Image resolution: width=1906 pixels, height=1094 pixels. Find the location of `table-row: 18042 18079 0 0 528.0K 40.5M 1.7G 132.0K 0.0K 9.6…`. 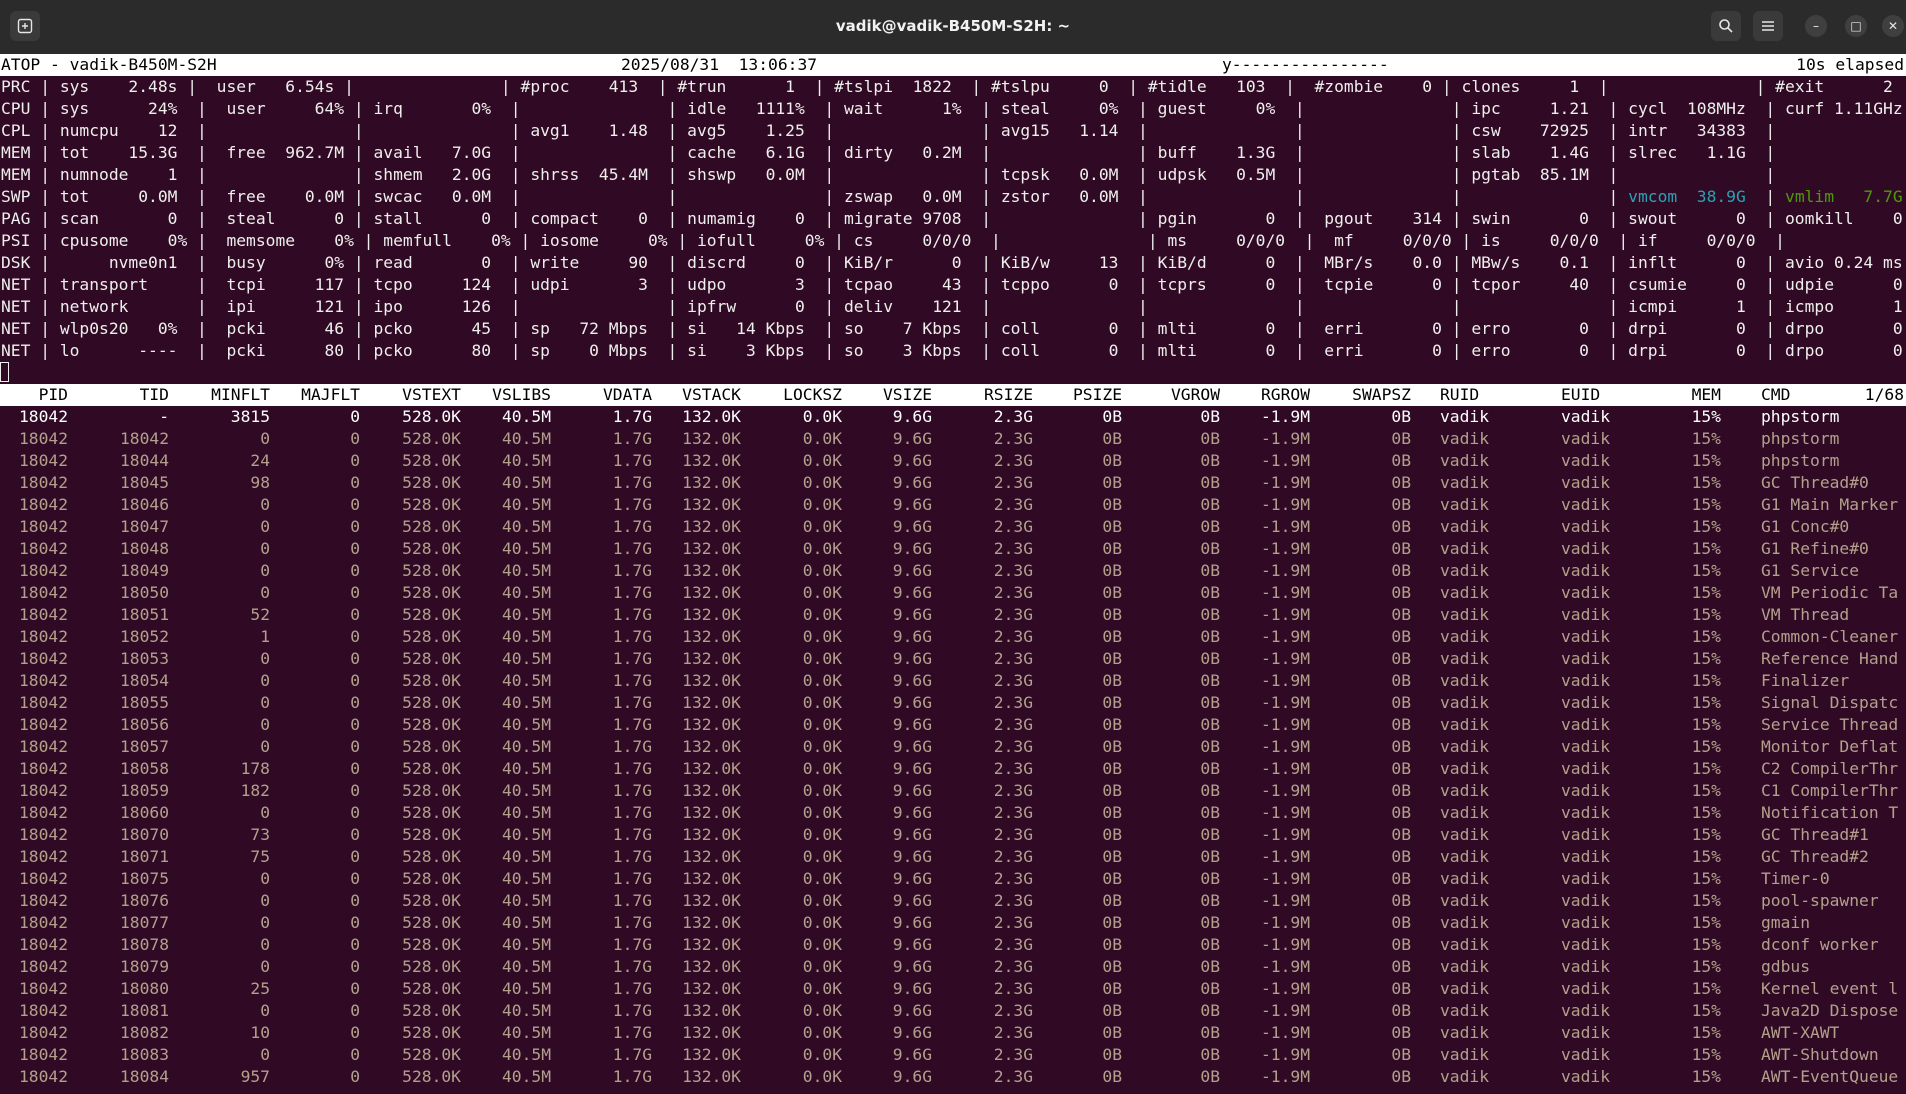

table-row: 18042 18079 0 0 528.0K 40.5M 1.7G 132.0K 0.0K 9.6… is located at coordinates (953, 967).